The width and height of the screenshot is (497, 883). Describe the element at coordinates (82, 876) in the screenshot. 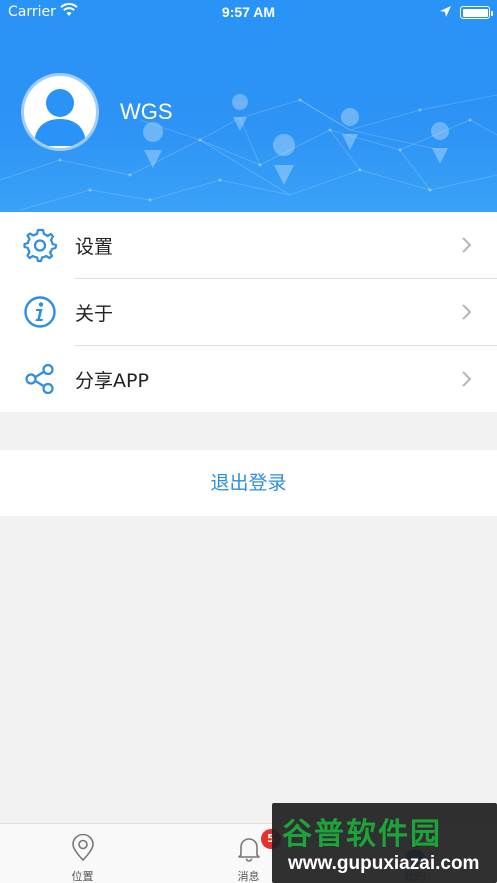

I see `tab-label: 位置` at that location.